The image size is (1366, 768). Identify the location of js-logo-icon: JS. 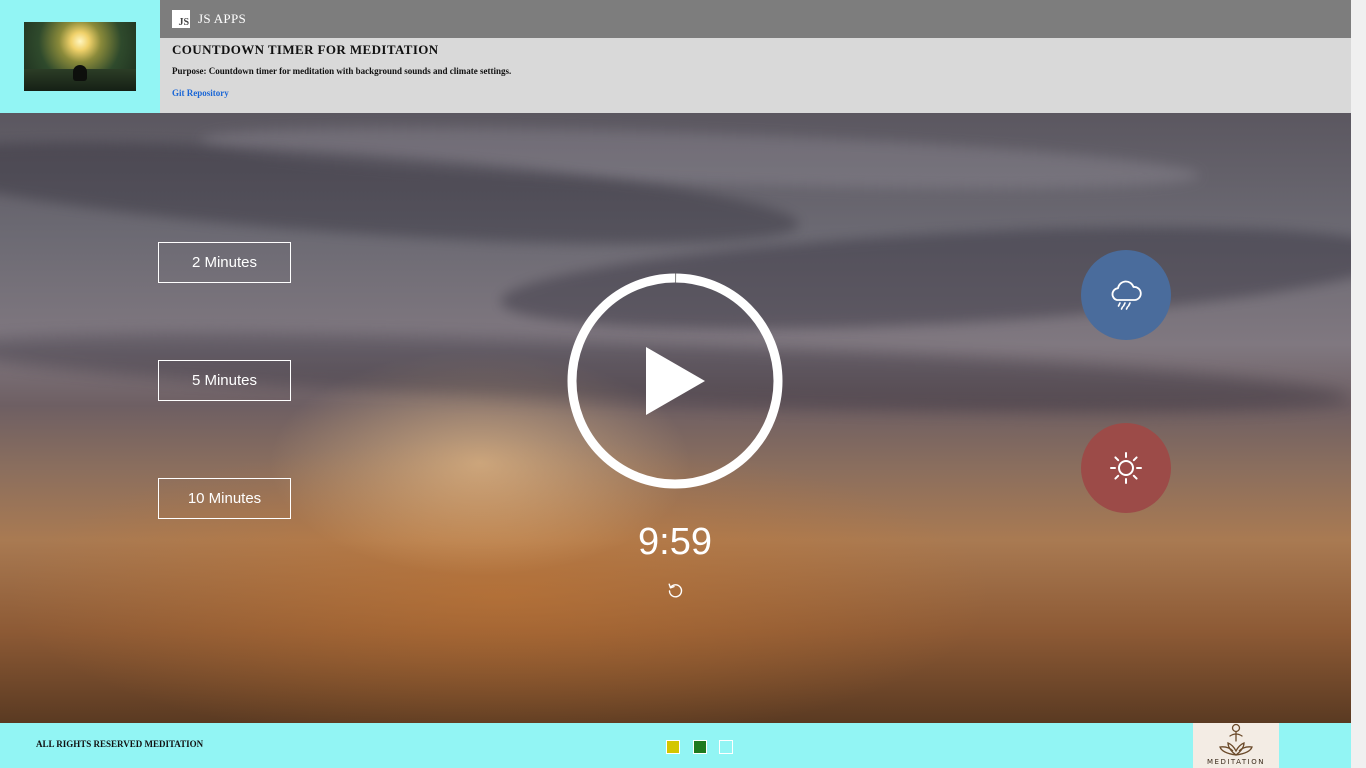
(181, 19).